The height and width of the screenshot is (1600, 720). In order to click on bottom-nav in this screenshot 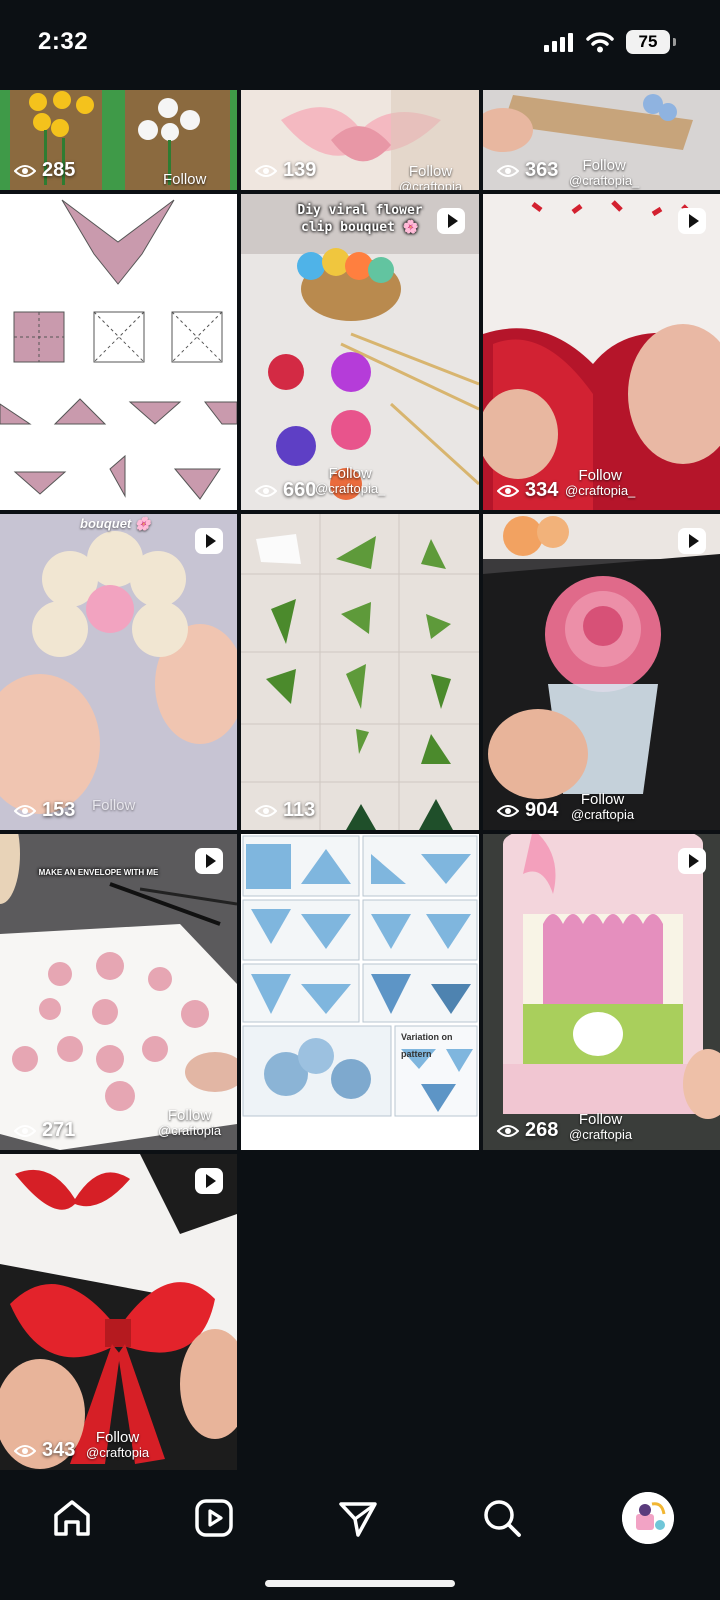, I will do `click(360, 1536)`.